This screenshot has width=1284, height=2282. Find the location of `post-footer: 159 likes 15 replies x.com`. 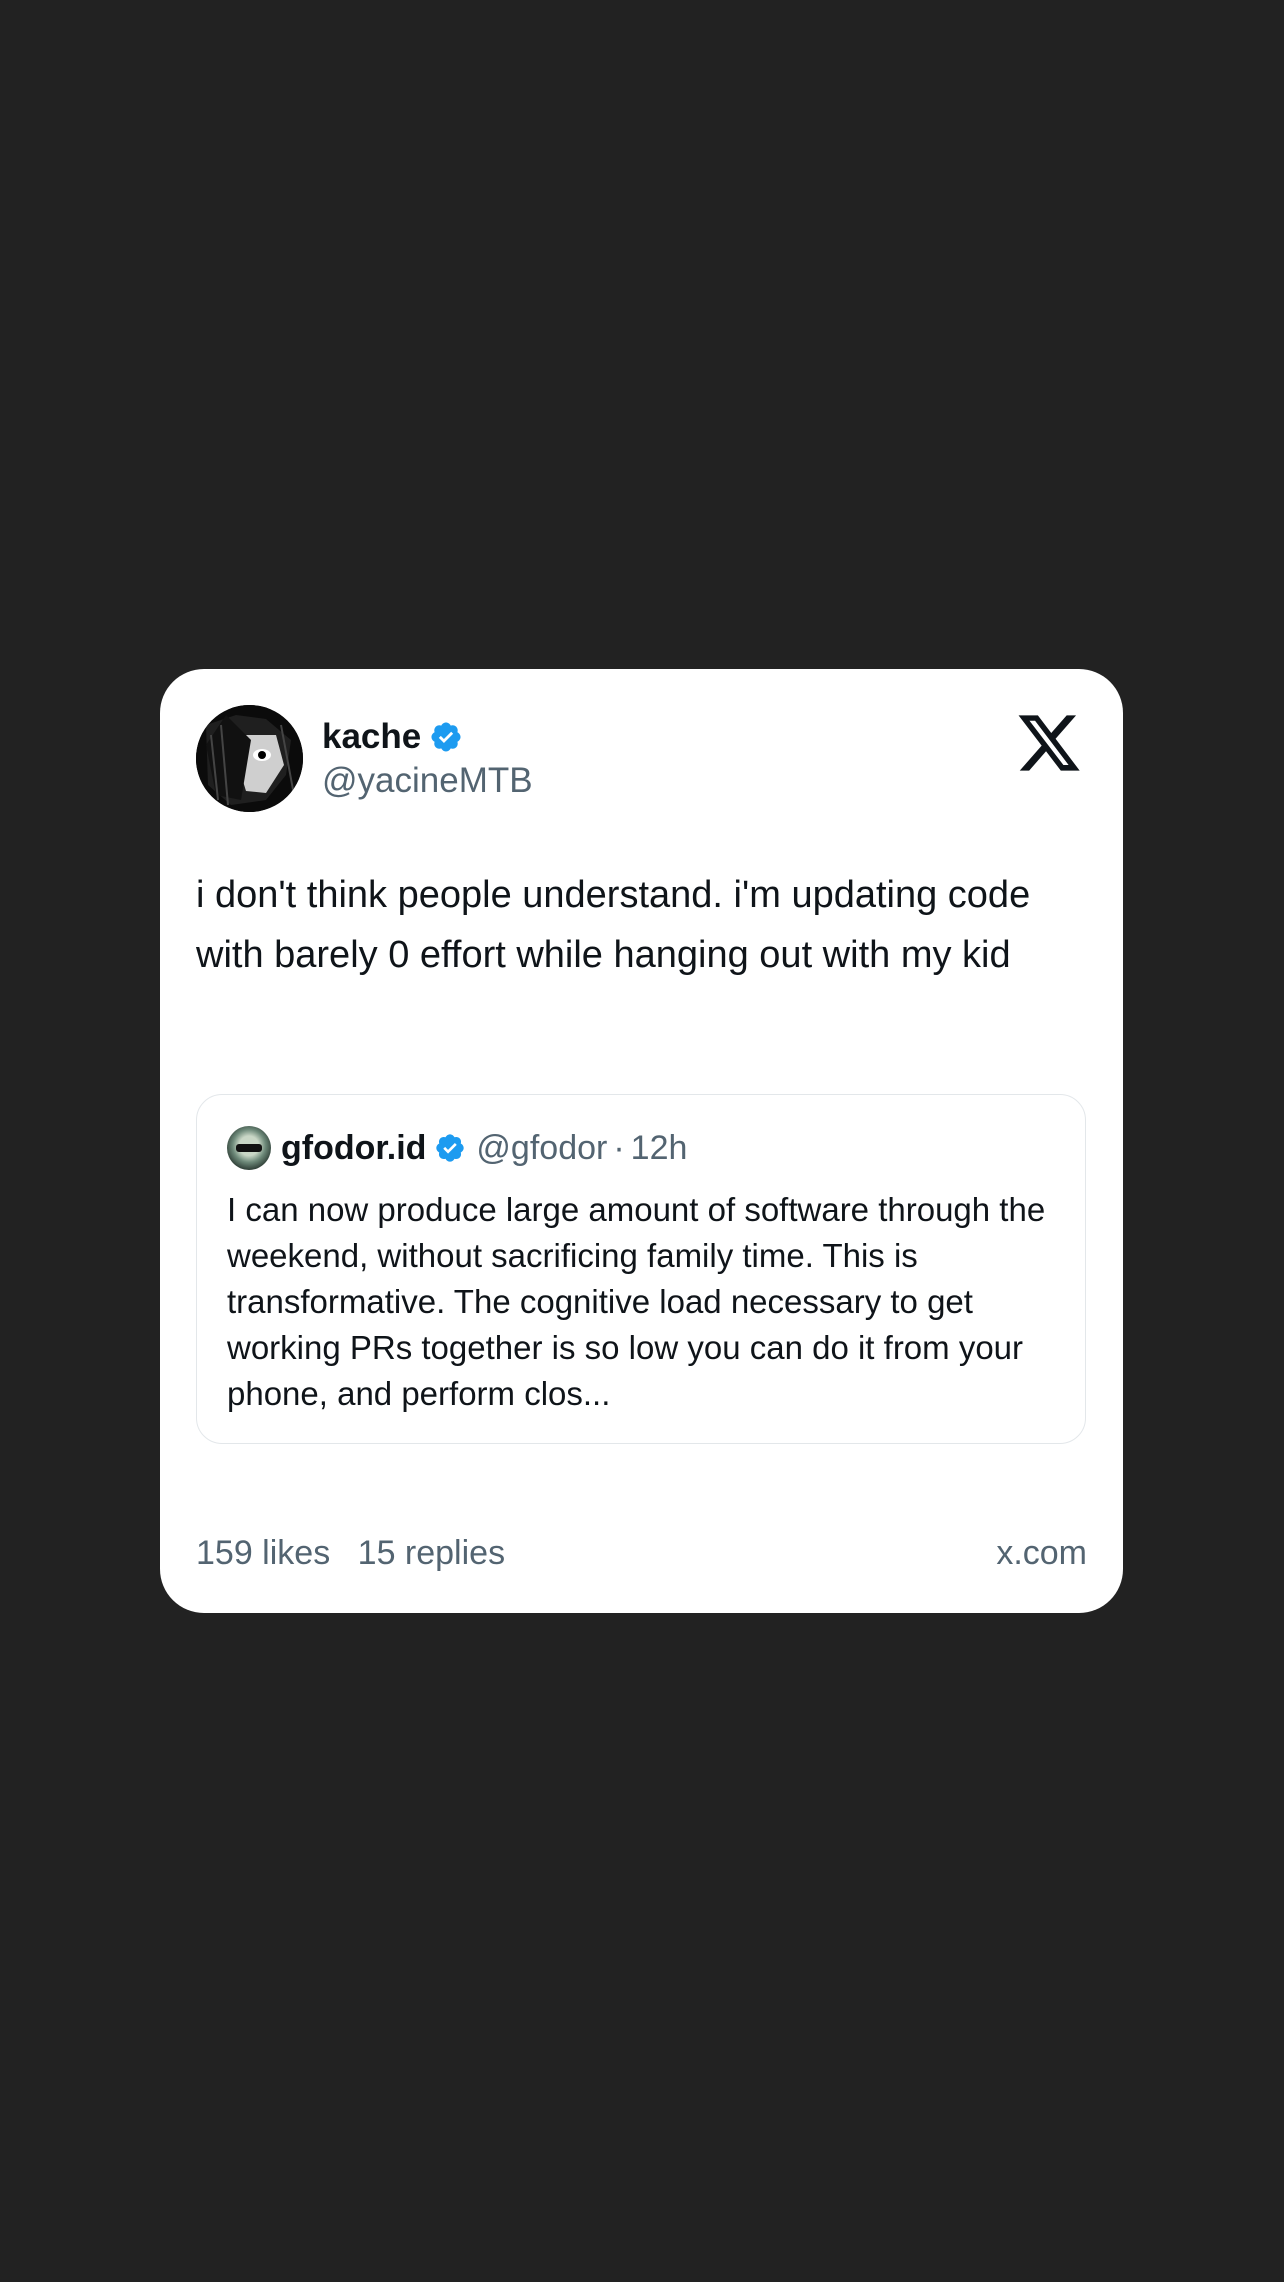

post-footer: 159 likes 15 replies x.com is located at coordinates (641, 1553).